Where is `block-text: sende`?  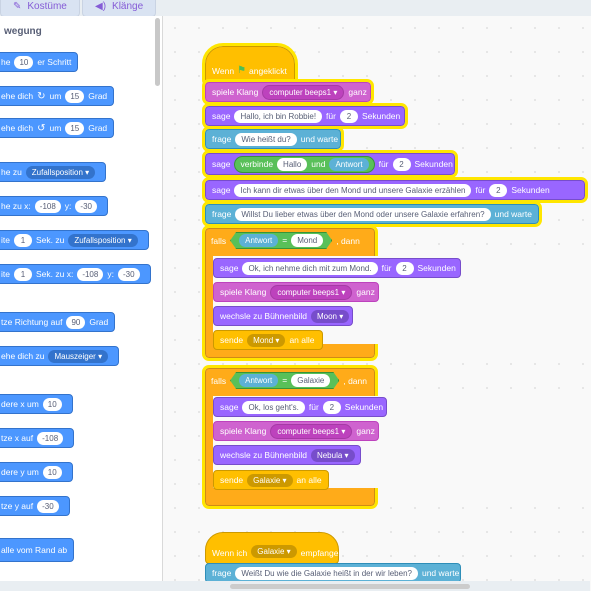 block-text: sende is located at coordinates (232, 480).